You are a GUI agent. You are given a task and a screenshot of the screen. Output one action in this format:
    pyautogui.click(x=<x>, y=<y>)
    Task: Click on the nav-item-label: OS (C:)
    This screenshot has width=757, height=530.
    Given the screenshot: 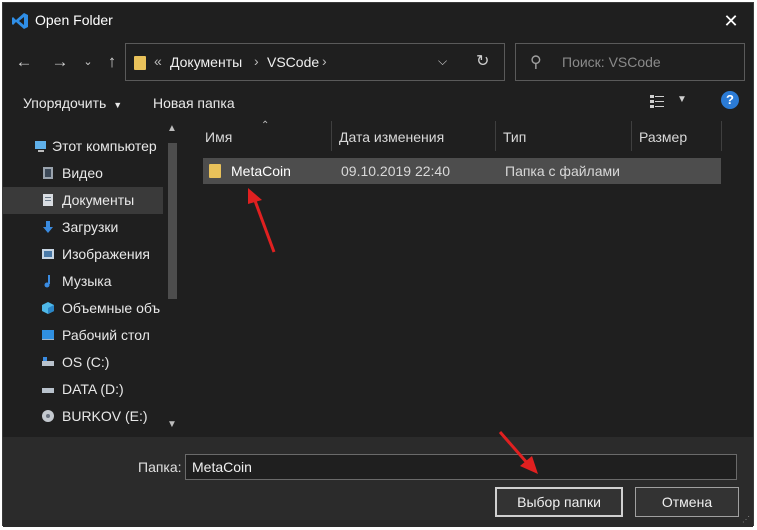 What is the action you would take?
    pyautogui.click(x=85, y=362)
    